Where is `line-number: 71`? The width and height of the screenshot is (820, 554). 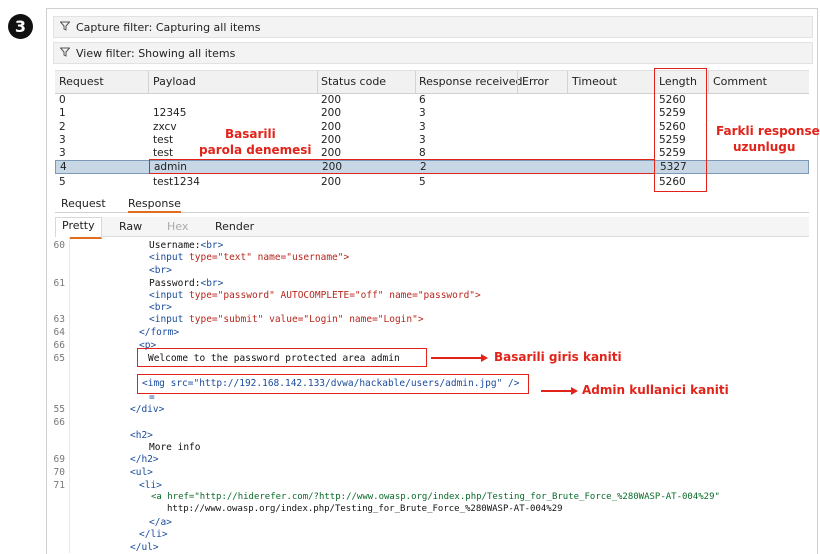
line-number: 71 is located at coordinates (59, 485).